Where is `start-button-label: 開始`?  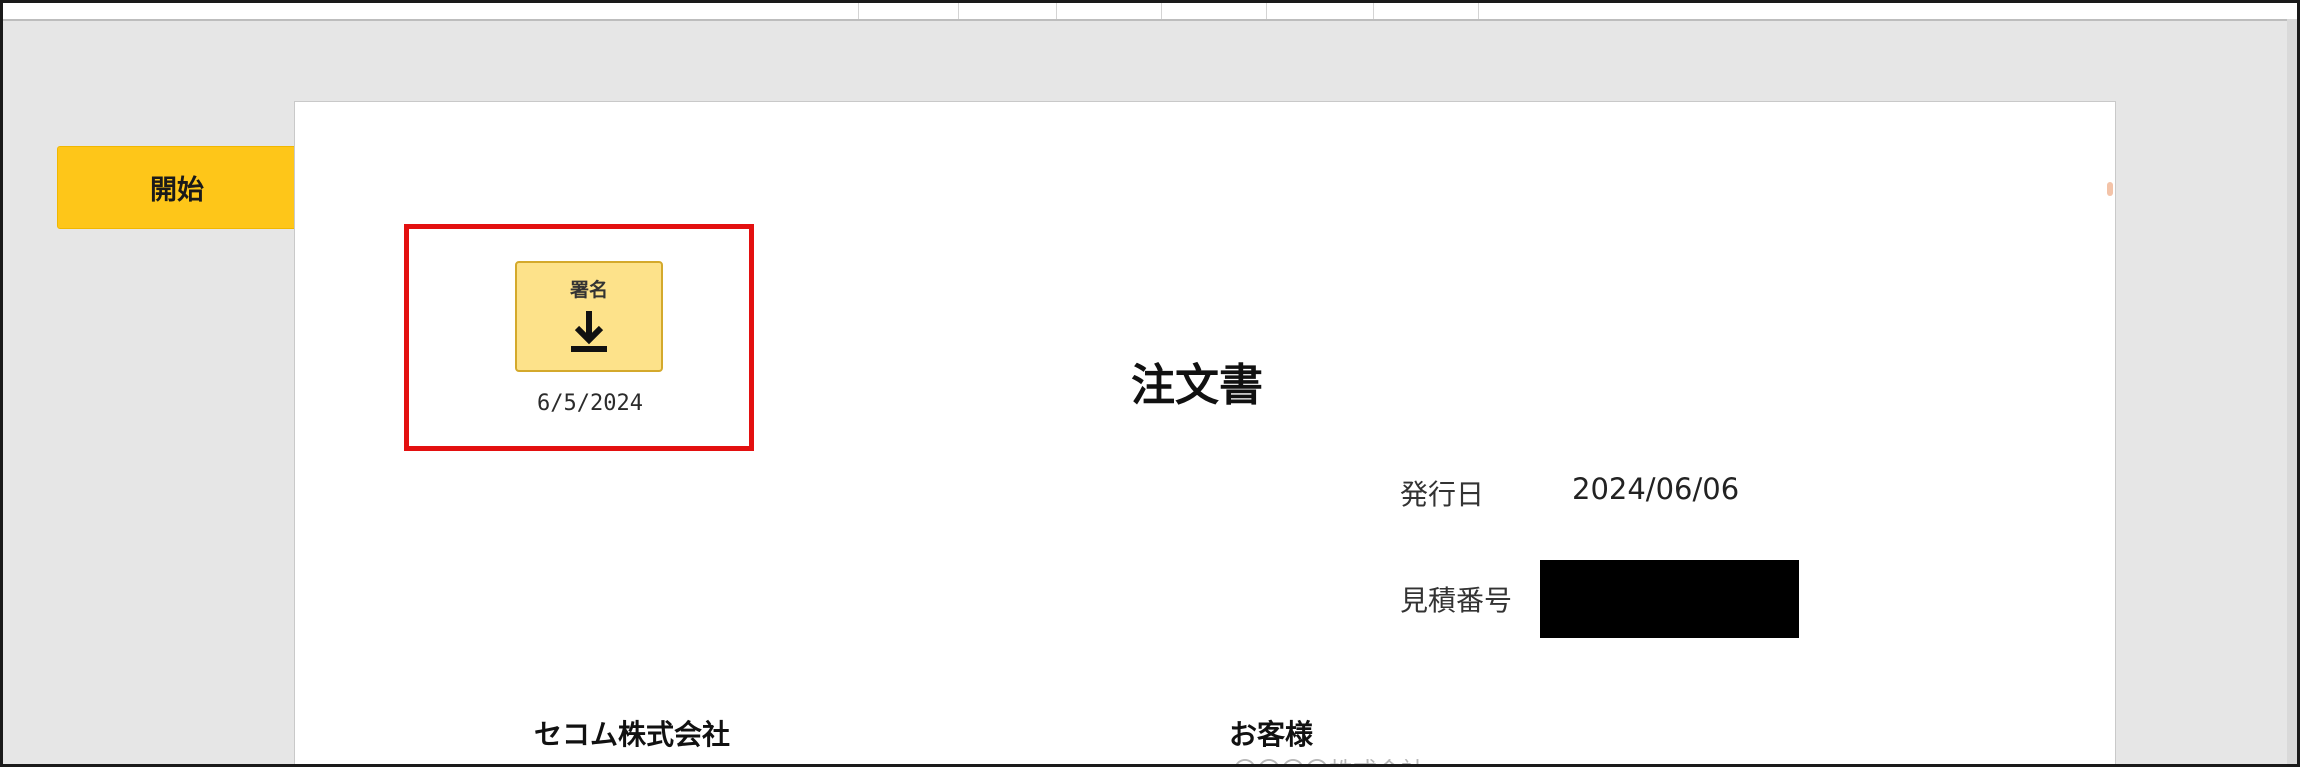
start-button-label: 開始 is located at coordinates (177, 190).